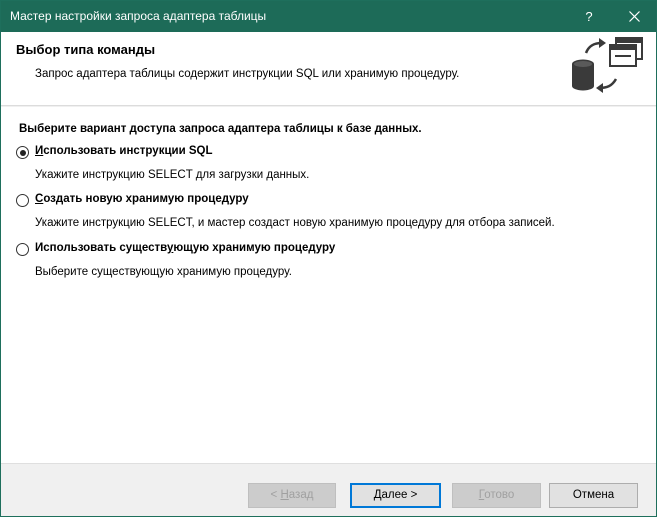 The width and height of the screenshot is (657, 517). What do you see at coordinates (301, 495) in the screenshot?
I see `btn-text: азад` at bounding box center [301, 495].